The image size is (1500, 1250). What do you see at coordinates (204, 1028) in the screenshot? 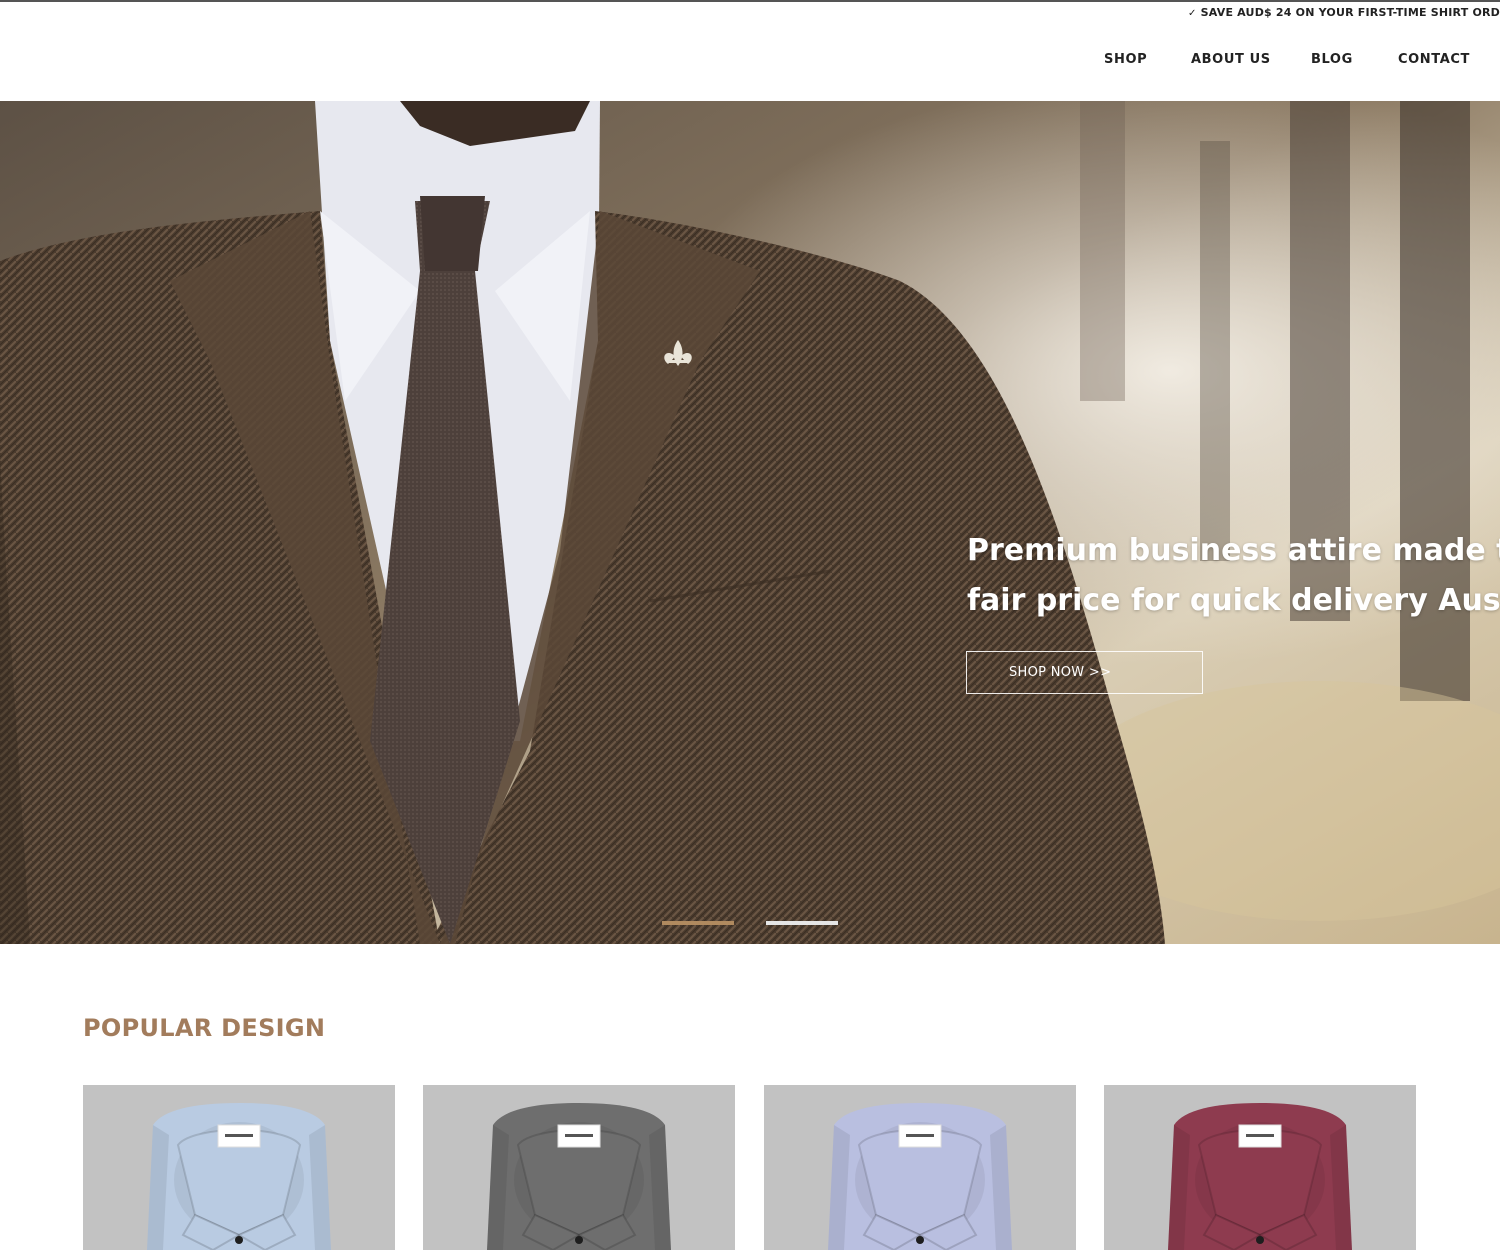
I see `popular-design-heading: POPULAR DESIGN` at bounding box center [204, 1028].